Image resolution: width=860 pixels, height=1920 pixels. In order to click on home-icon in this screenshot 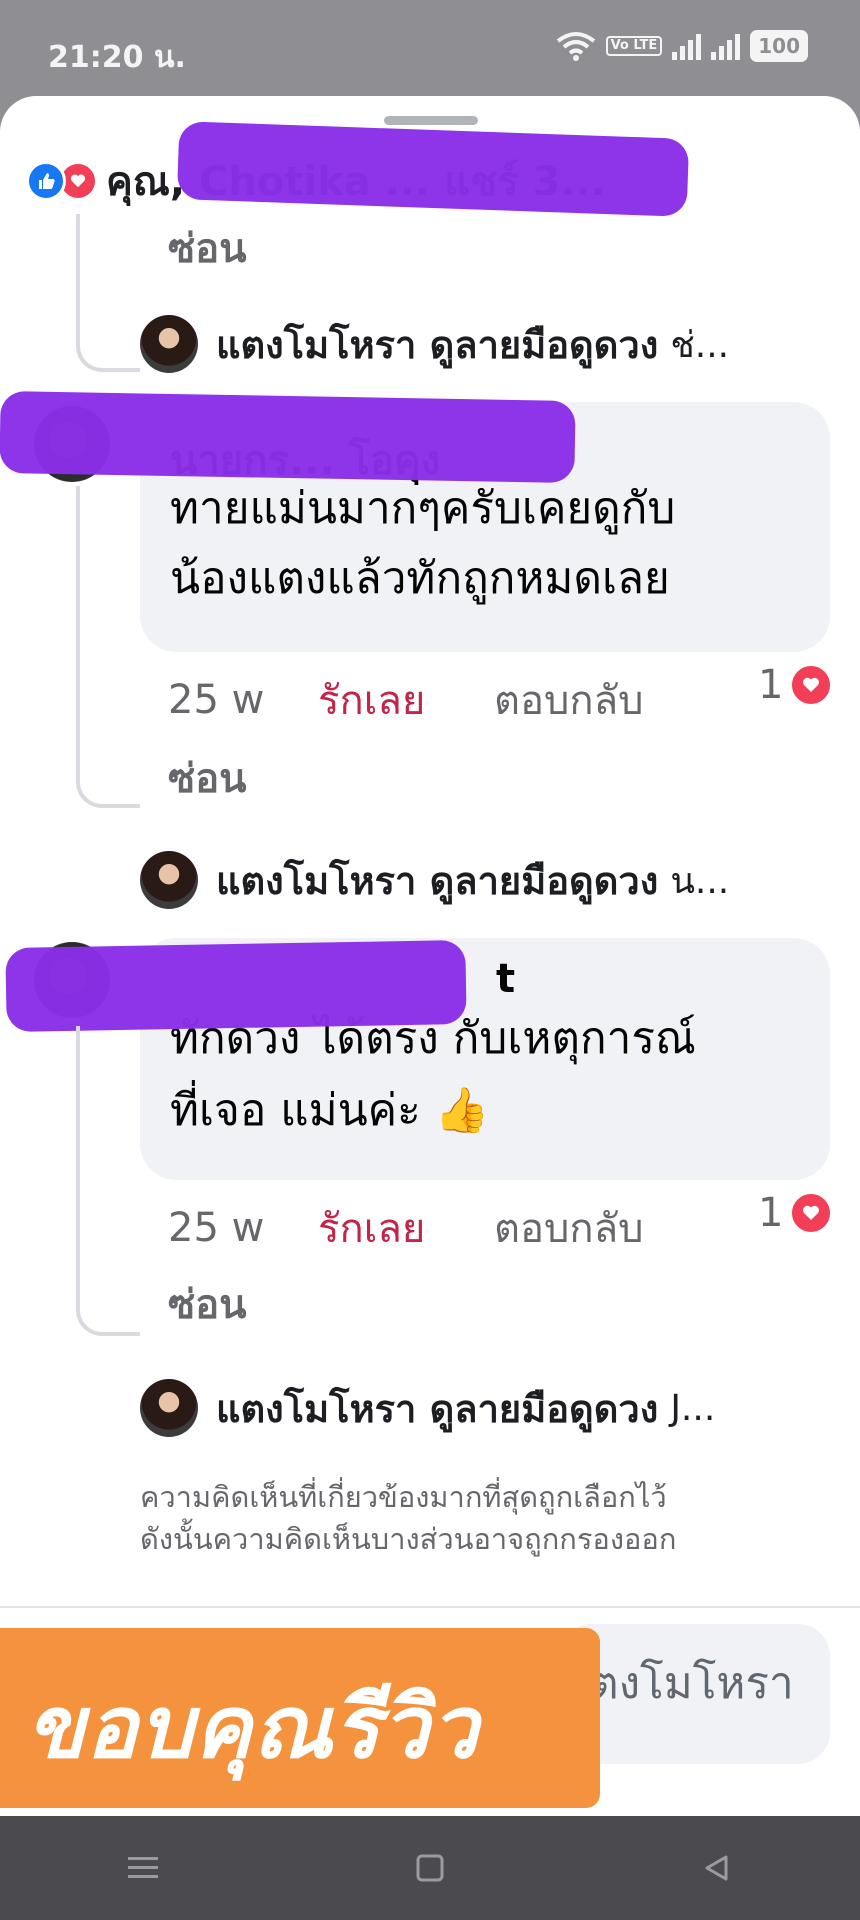, I will do `click(430, 1868)`.